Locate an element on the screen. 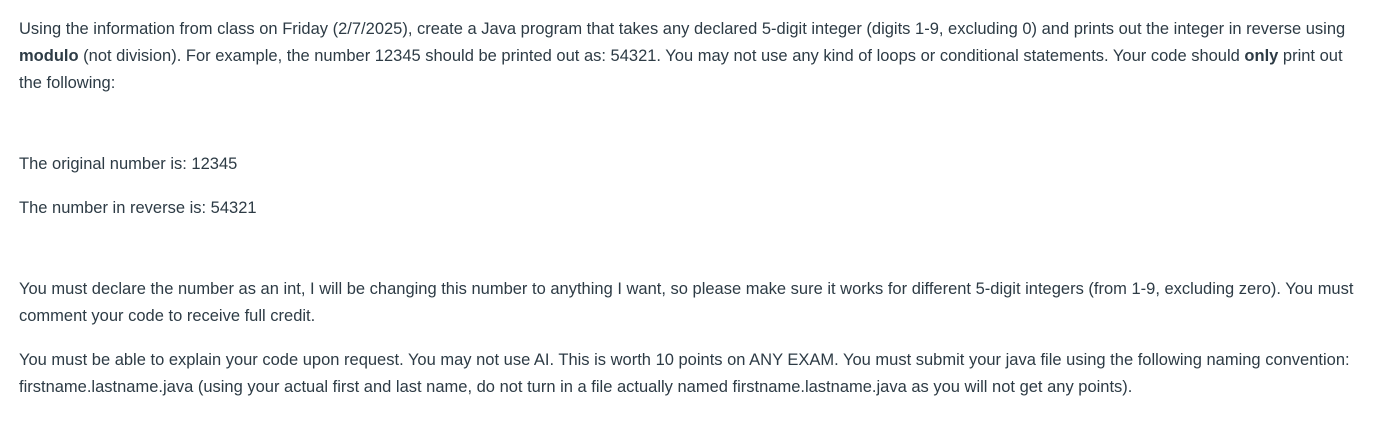 This screenshot has width=1377, height=446. sample-output-original: The original number is: 12345 is located at coordinates (128, 164).